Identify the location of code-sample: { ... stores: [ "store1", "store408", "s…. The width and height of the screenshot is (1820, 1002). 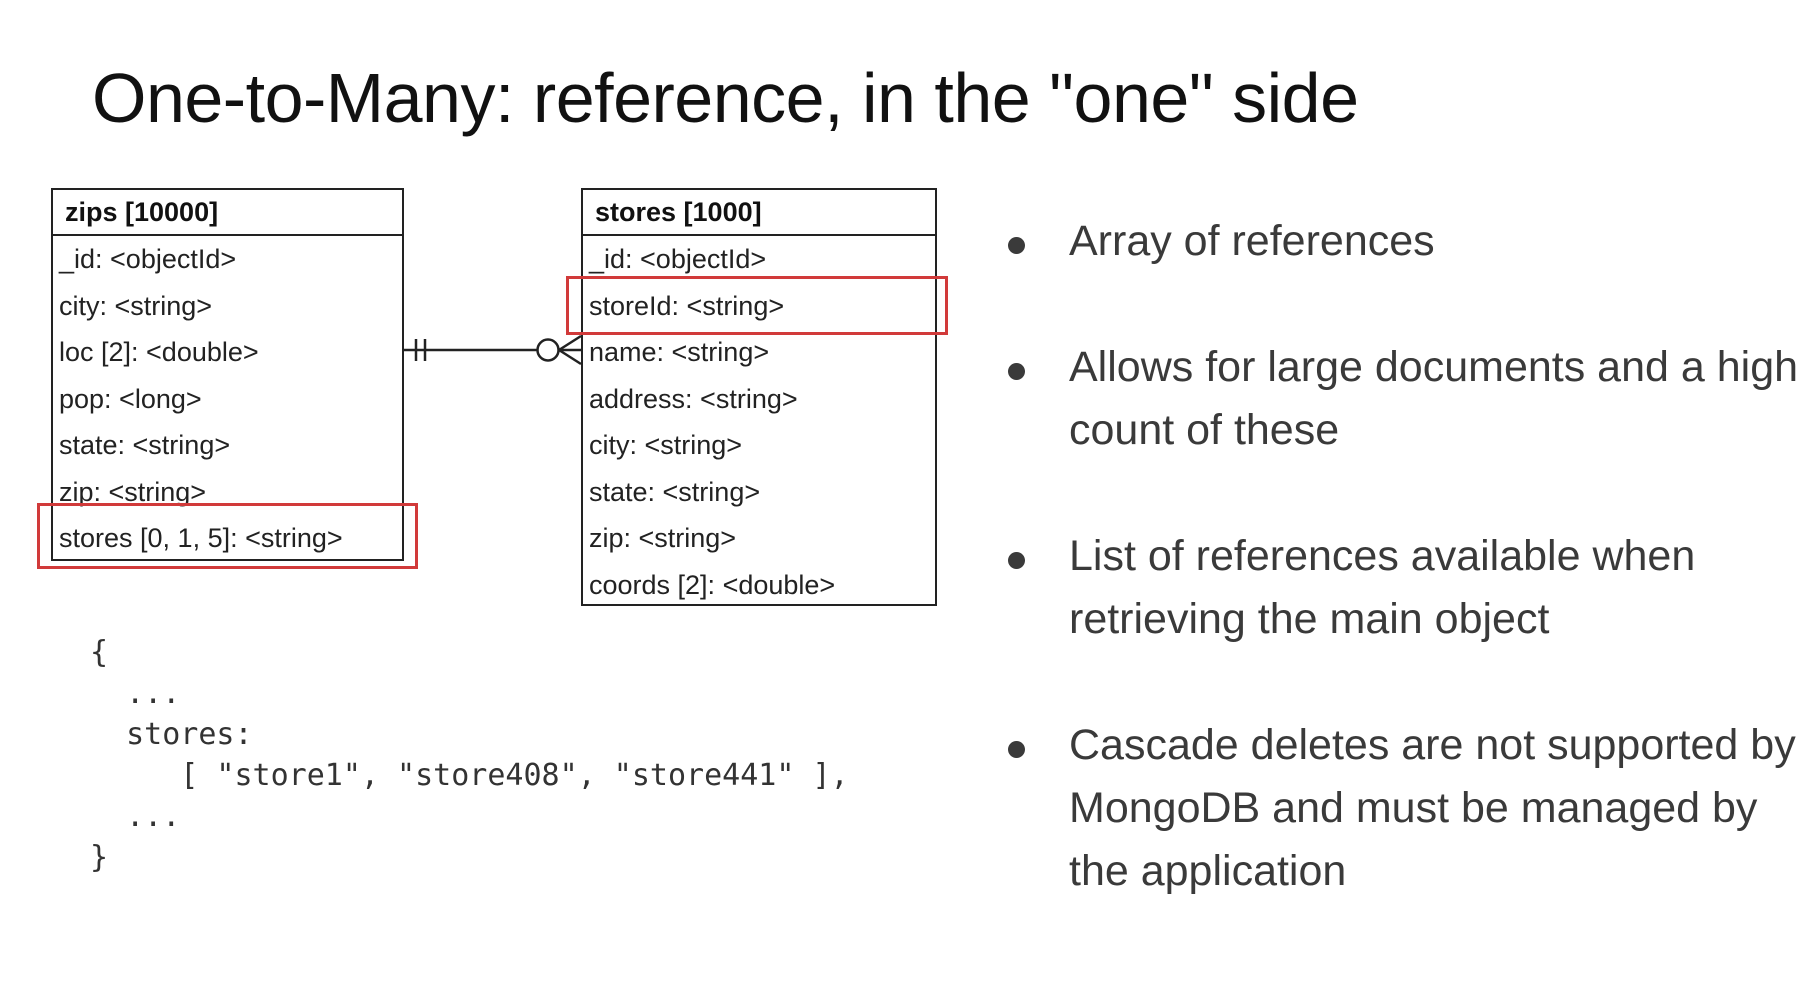
(469, 755).